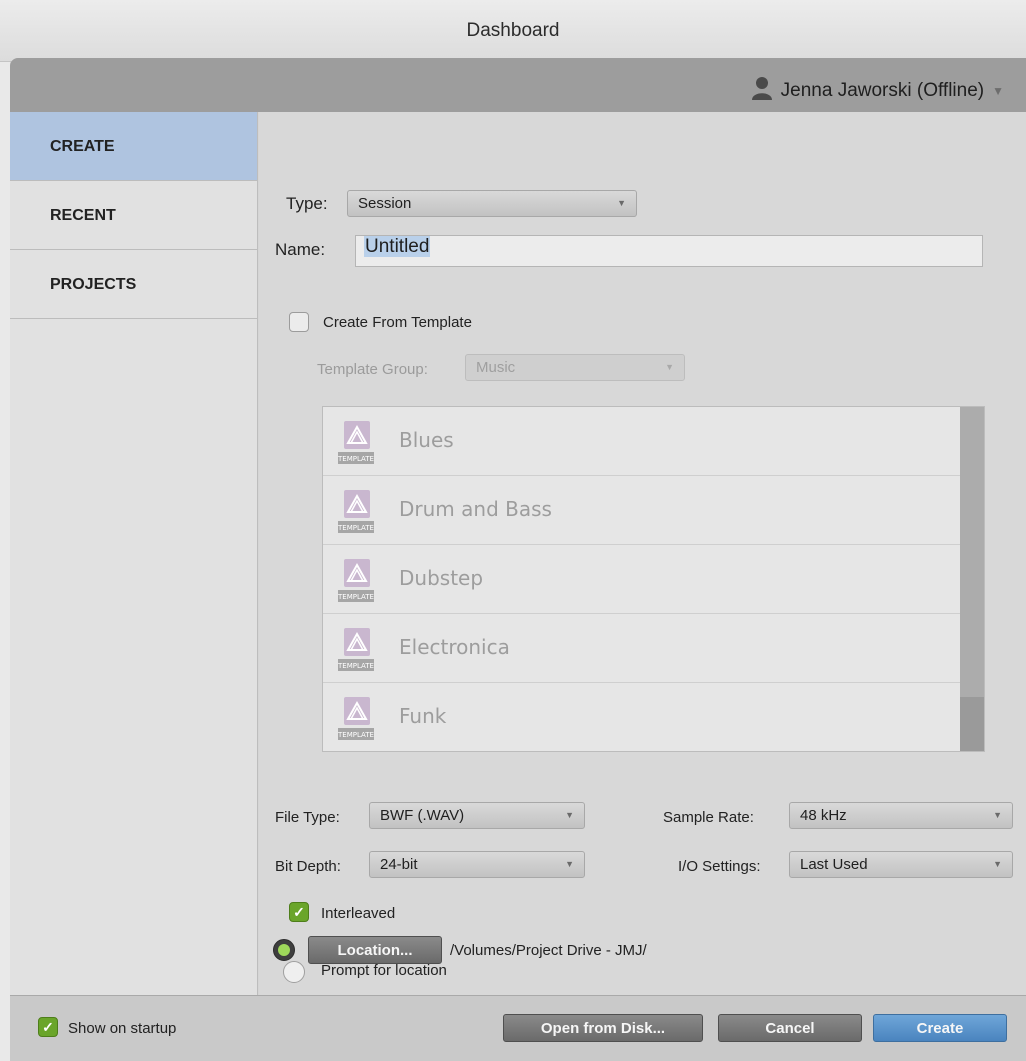  Describe the element at coordinates (641, 510) in the screenshot. I see `list-item: TEMPLATE Drum and Bass` at that location.